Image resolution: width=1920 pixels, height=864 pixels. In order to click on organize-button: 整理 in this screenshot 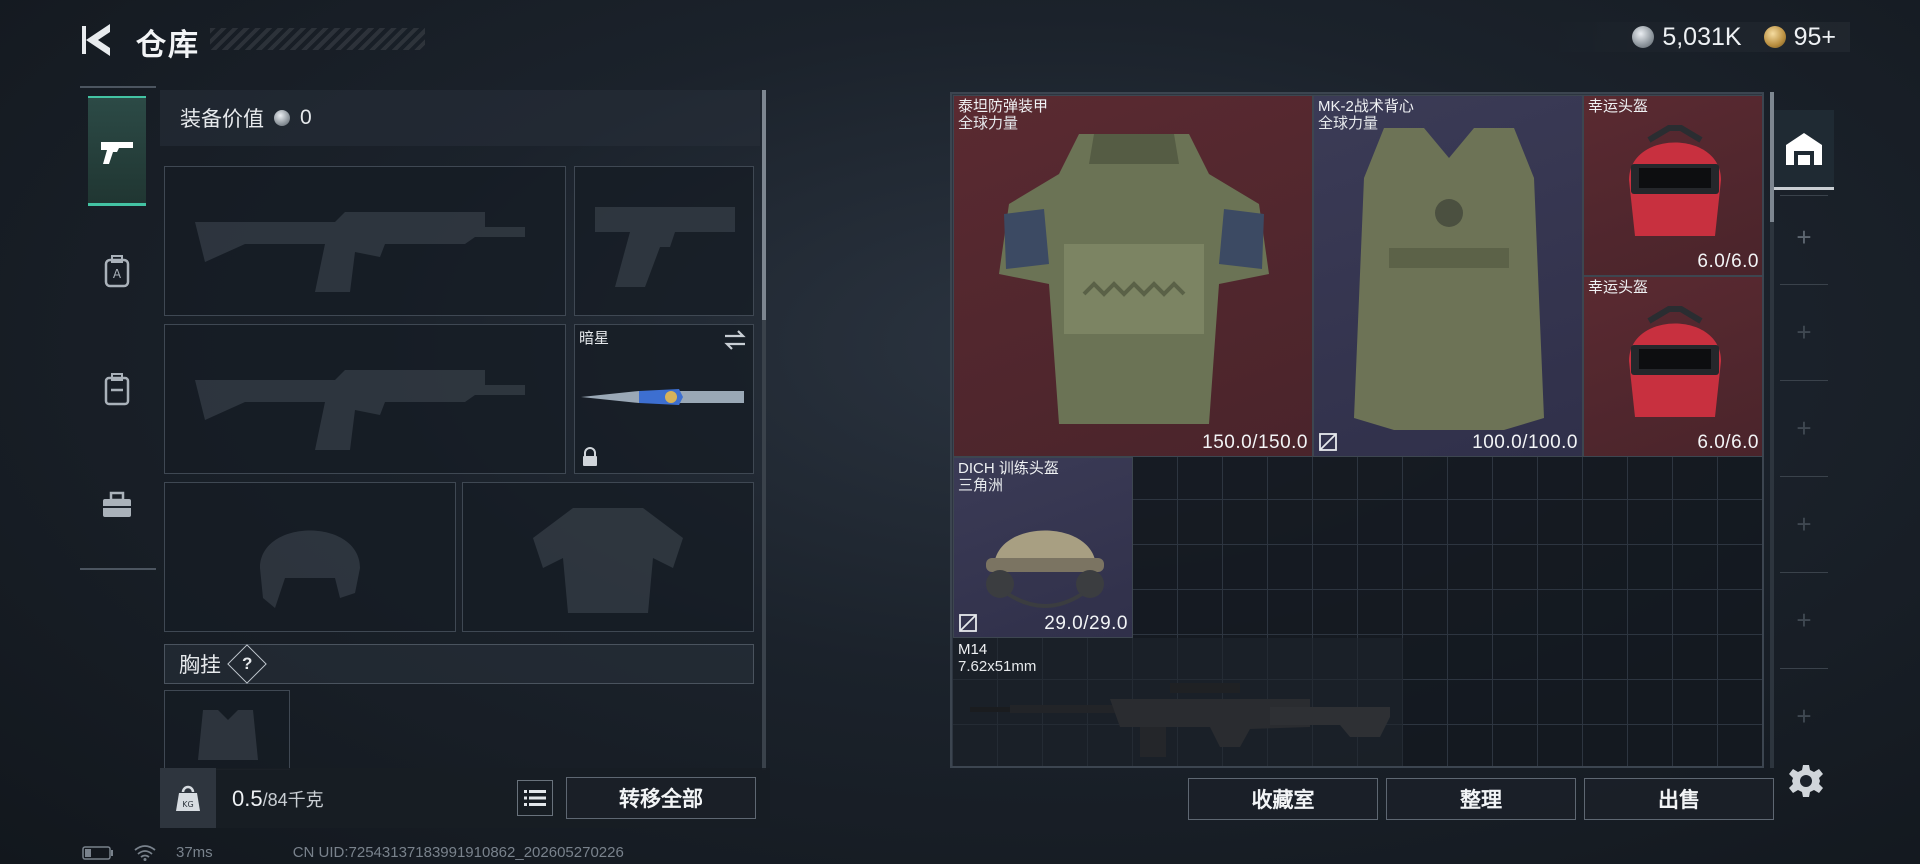, I will do `click(1481, 799)`.